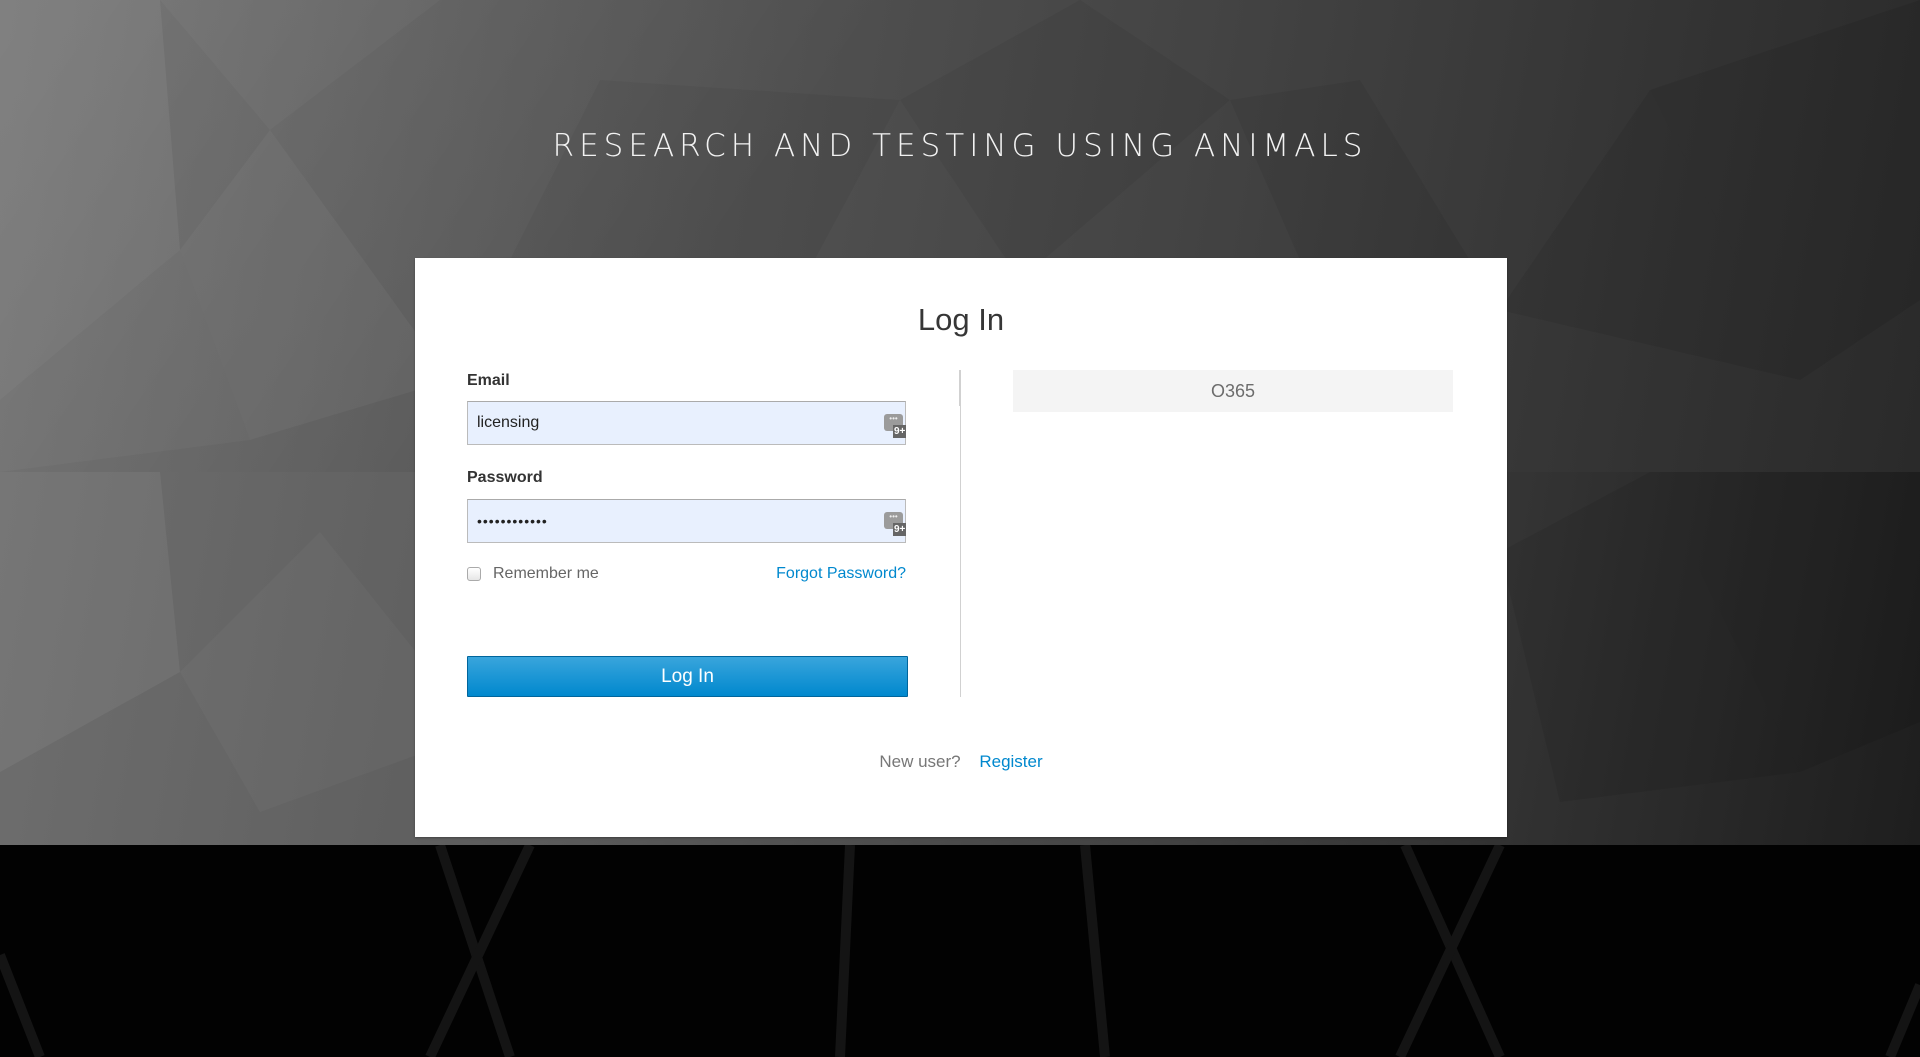 This screenshot has width=1920, height=1057. Describe the element at coordinates (961, 319) in the screenshot. I see `login-heading: Log In` at that location.